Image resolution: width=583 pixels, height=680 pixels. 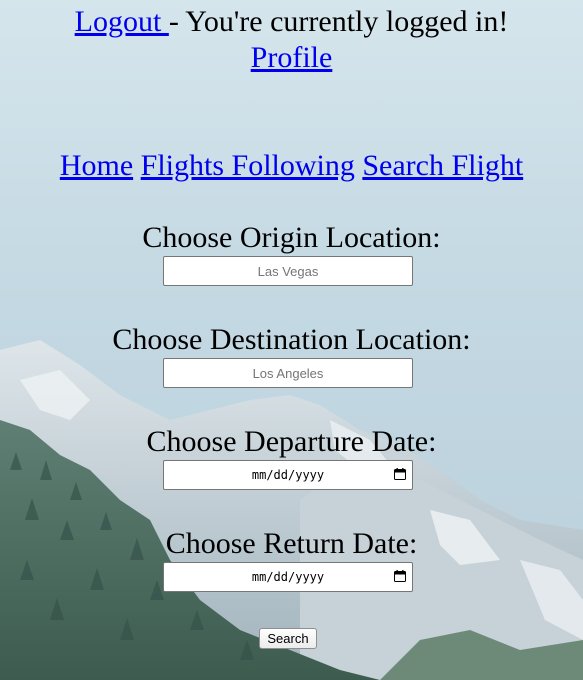 I want to click on profile-link: Profile, so click(x=292, y=57).